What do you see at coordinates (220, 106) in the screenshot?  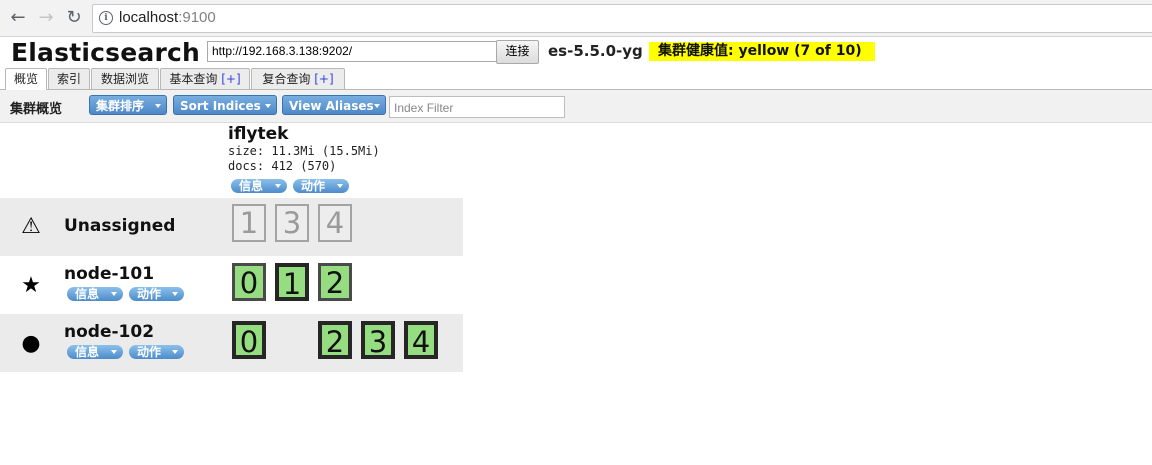 I see `button-label: Sort Indices` at bounding box center [220, 106].